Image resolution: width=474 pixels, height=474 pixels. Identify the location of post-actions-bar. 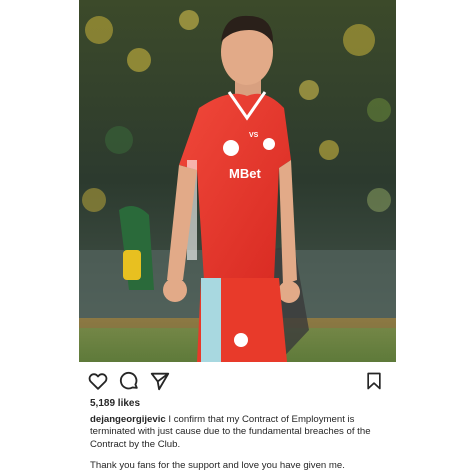
(236, 381).